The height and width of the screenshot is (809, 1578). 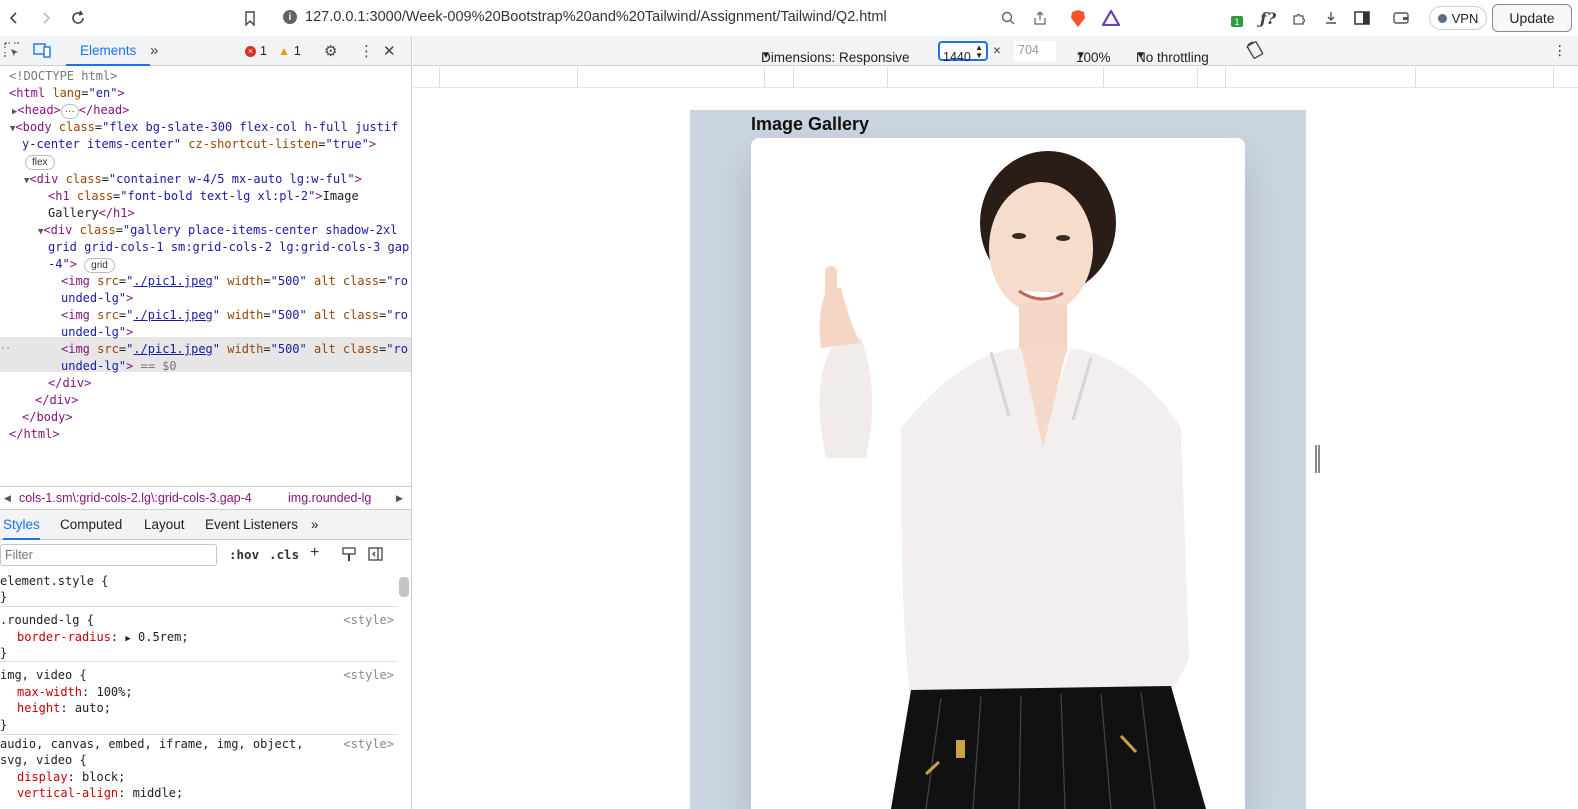 What do you see at coordinates (1078, 18) in the screenshot?
I see `brave-shield-icon` at bounding box center [1078, 18].